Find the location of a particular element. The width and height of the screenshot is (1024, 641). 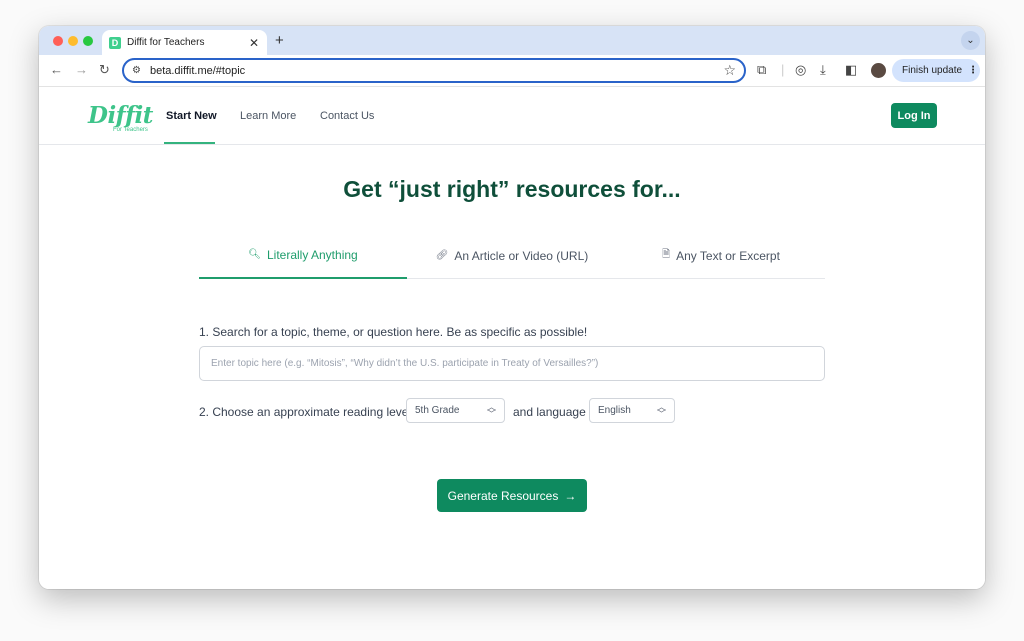

side-panel-icon: ◧ is located at coordinates (851, 70).